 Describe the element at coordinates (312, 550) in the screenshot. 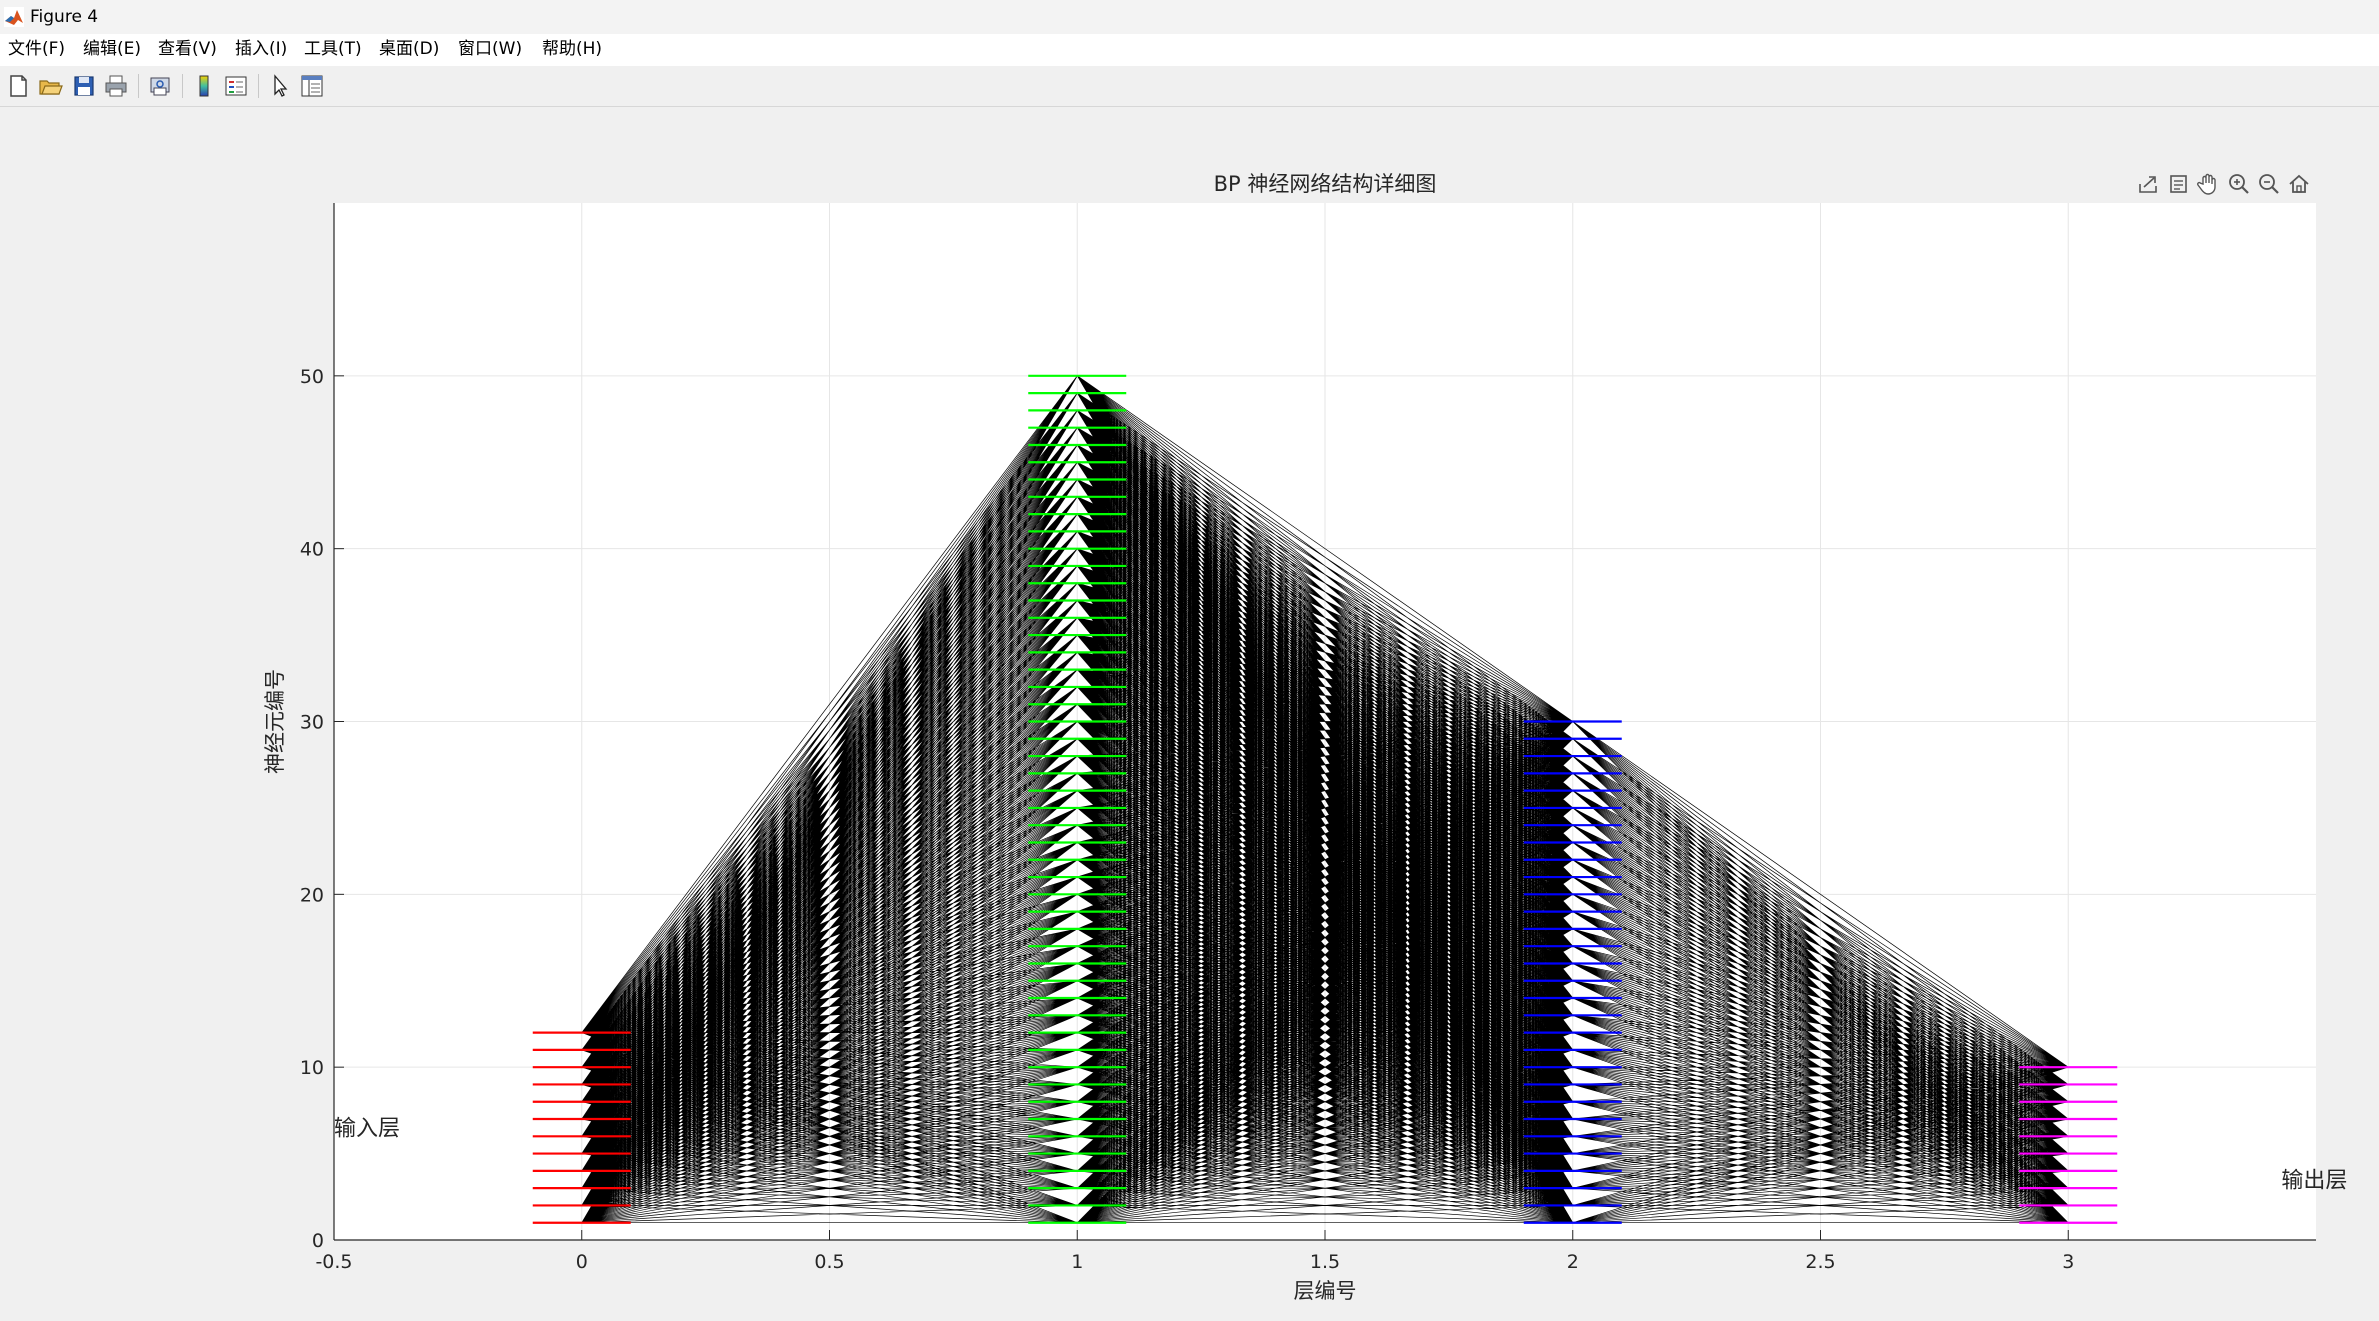

I see `y-tick-label: 40` at that location.